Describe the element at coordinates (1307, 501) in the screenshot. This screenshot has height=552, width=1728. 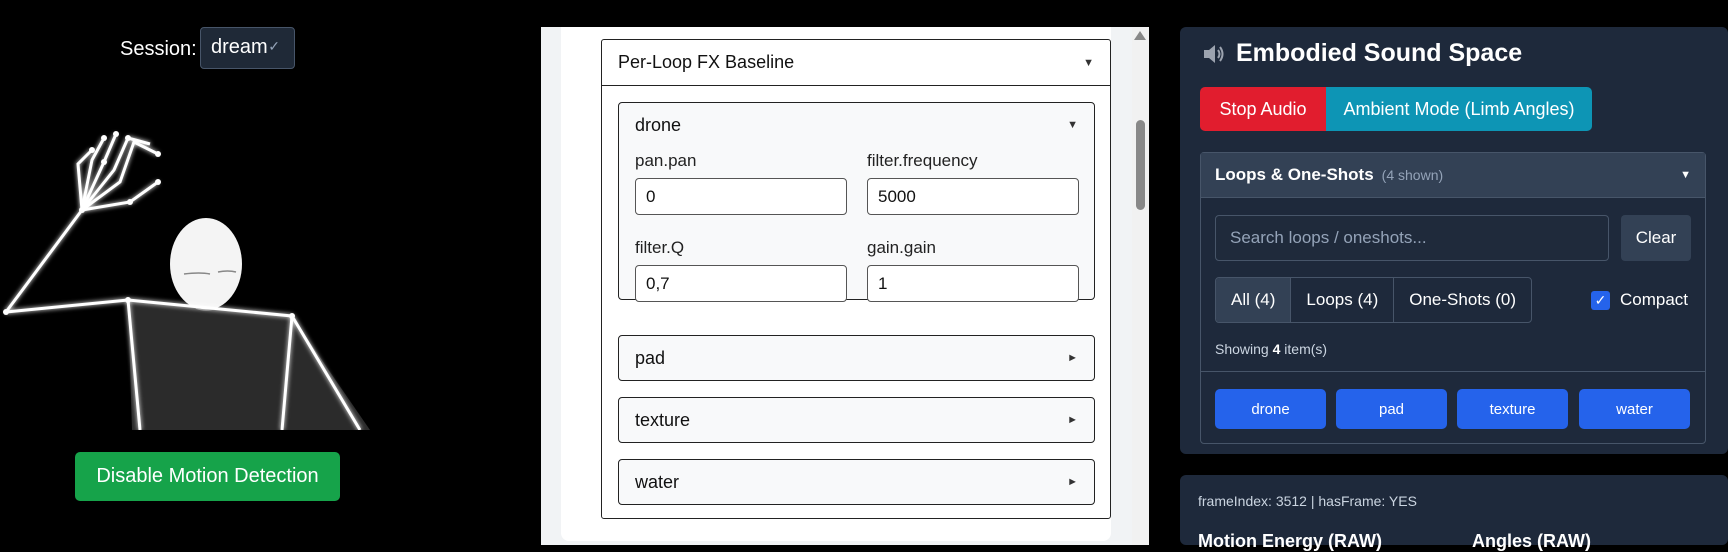
I see `frame-info: frameIndex: 3512 | hasFrame: YES` at that location.